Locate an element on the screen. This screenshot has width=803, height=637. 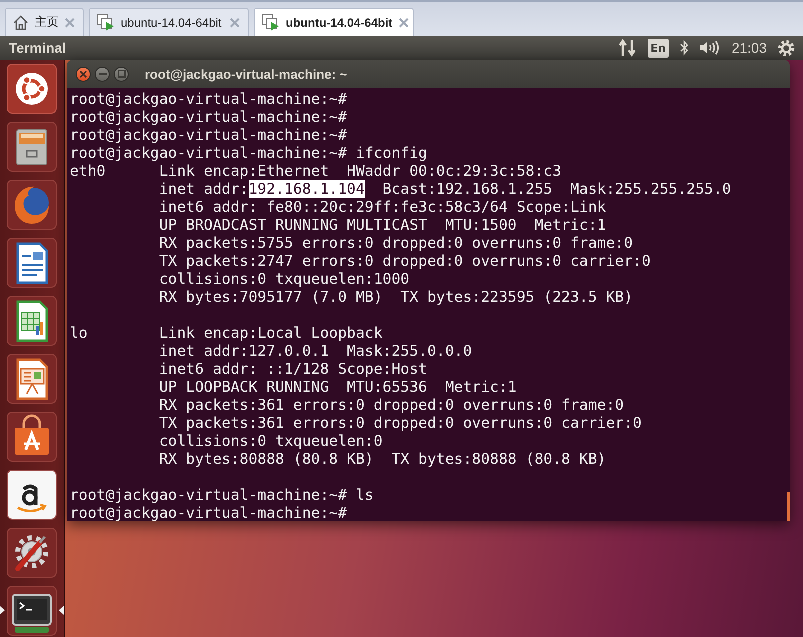
vm-tab: 主页 is located at coordinates (44, 22).